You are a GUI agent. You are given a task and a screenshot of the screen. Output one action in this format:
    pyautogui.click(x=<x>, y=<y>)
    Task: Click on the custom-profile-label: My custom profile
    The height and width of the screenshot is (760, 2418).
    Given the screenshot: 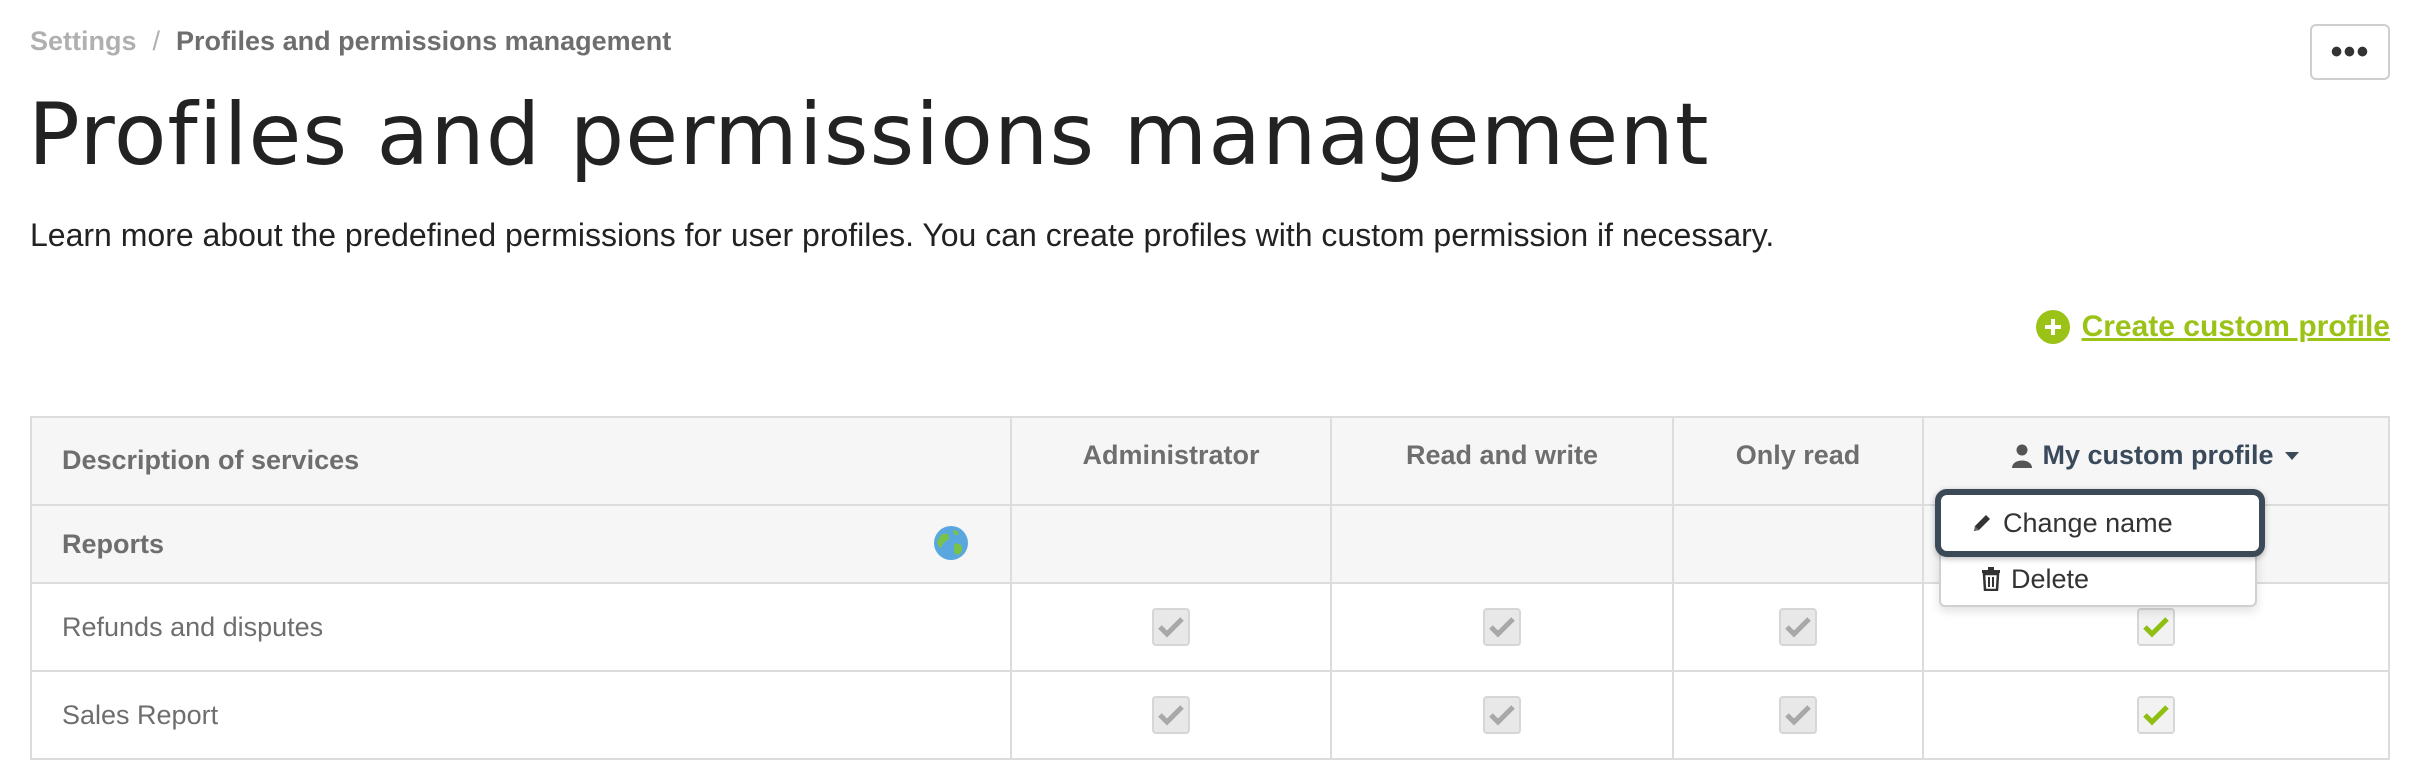 What is the action you would take?
    pyautogui.click(x=2158, y=455)
    